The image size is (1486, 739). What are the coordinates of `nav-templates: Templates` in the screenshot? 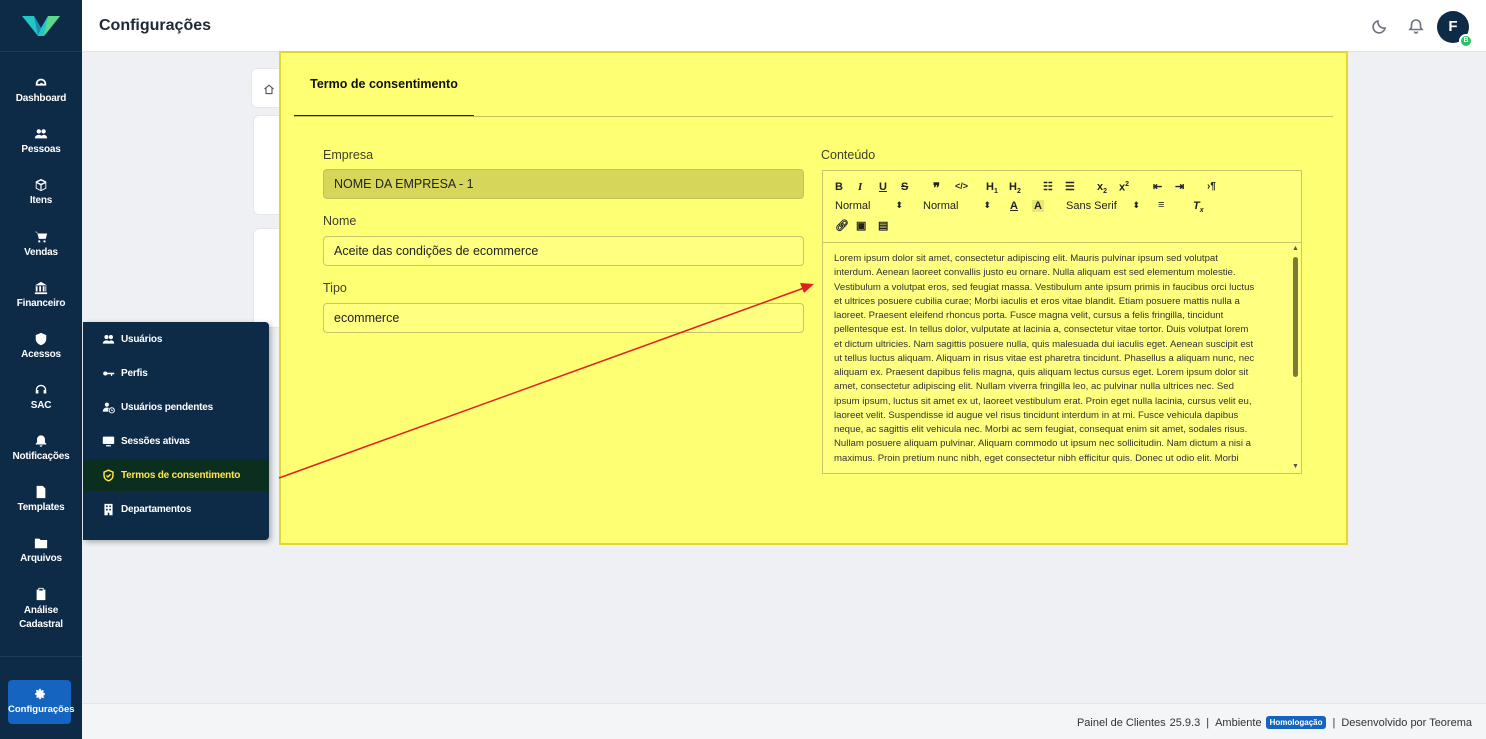 It's located at (41, 499).